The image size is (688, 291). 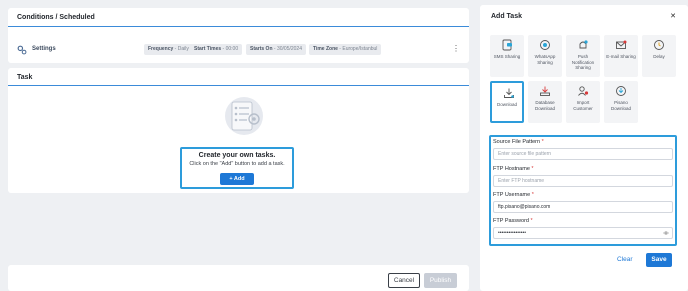 I want to click on tile-sms-sharing: SMS Sharing, so click(x=507, y=56).